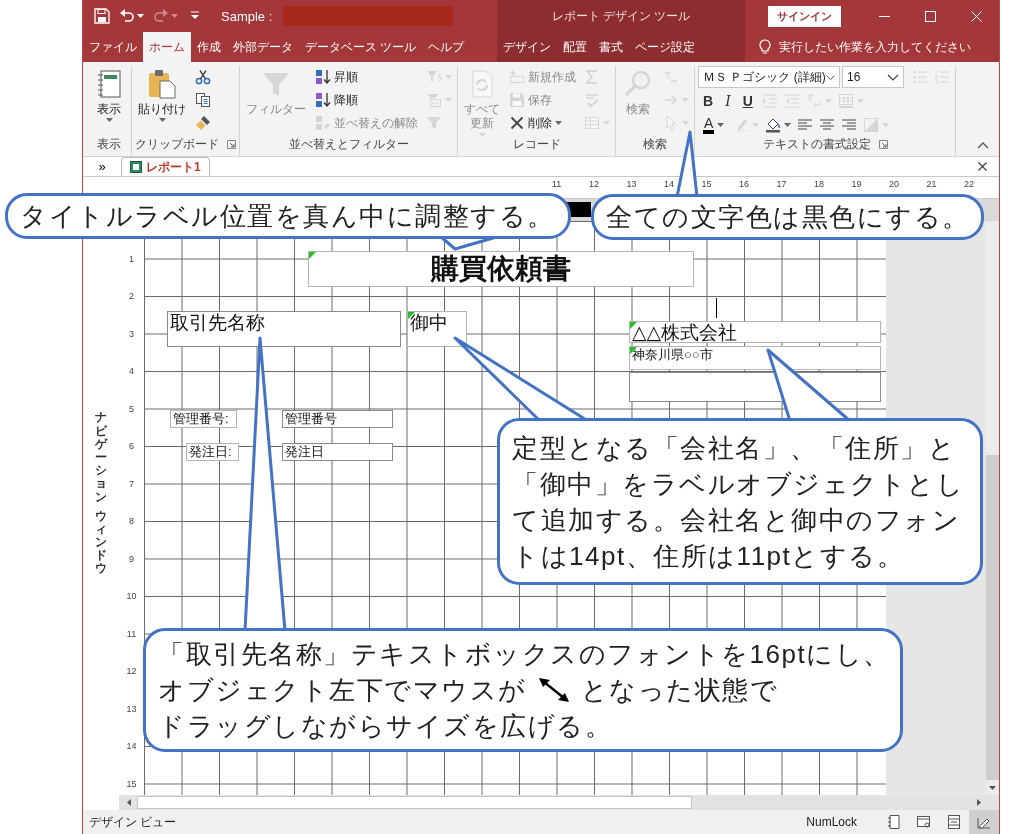 This screenshot has width=1024, height=834. I want to click on callout-text: タイトルラベル位置を真ん中に調整する。, so click(287, 216).